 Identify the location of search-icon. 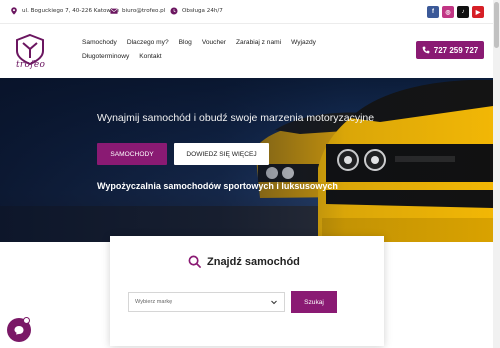
(194, 261).